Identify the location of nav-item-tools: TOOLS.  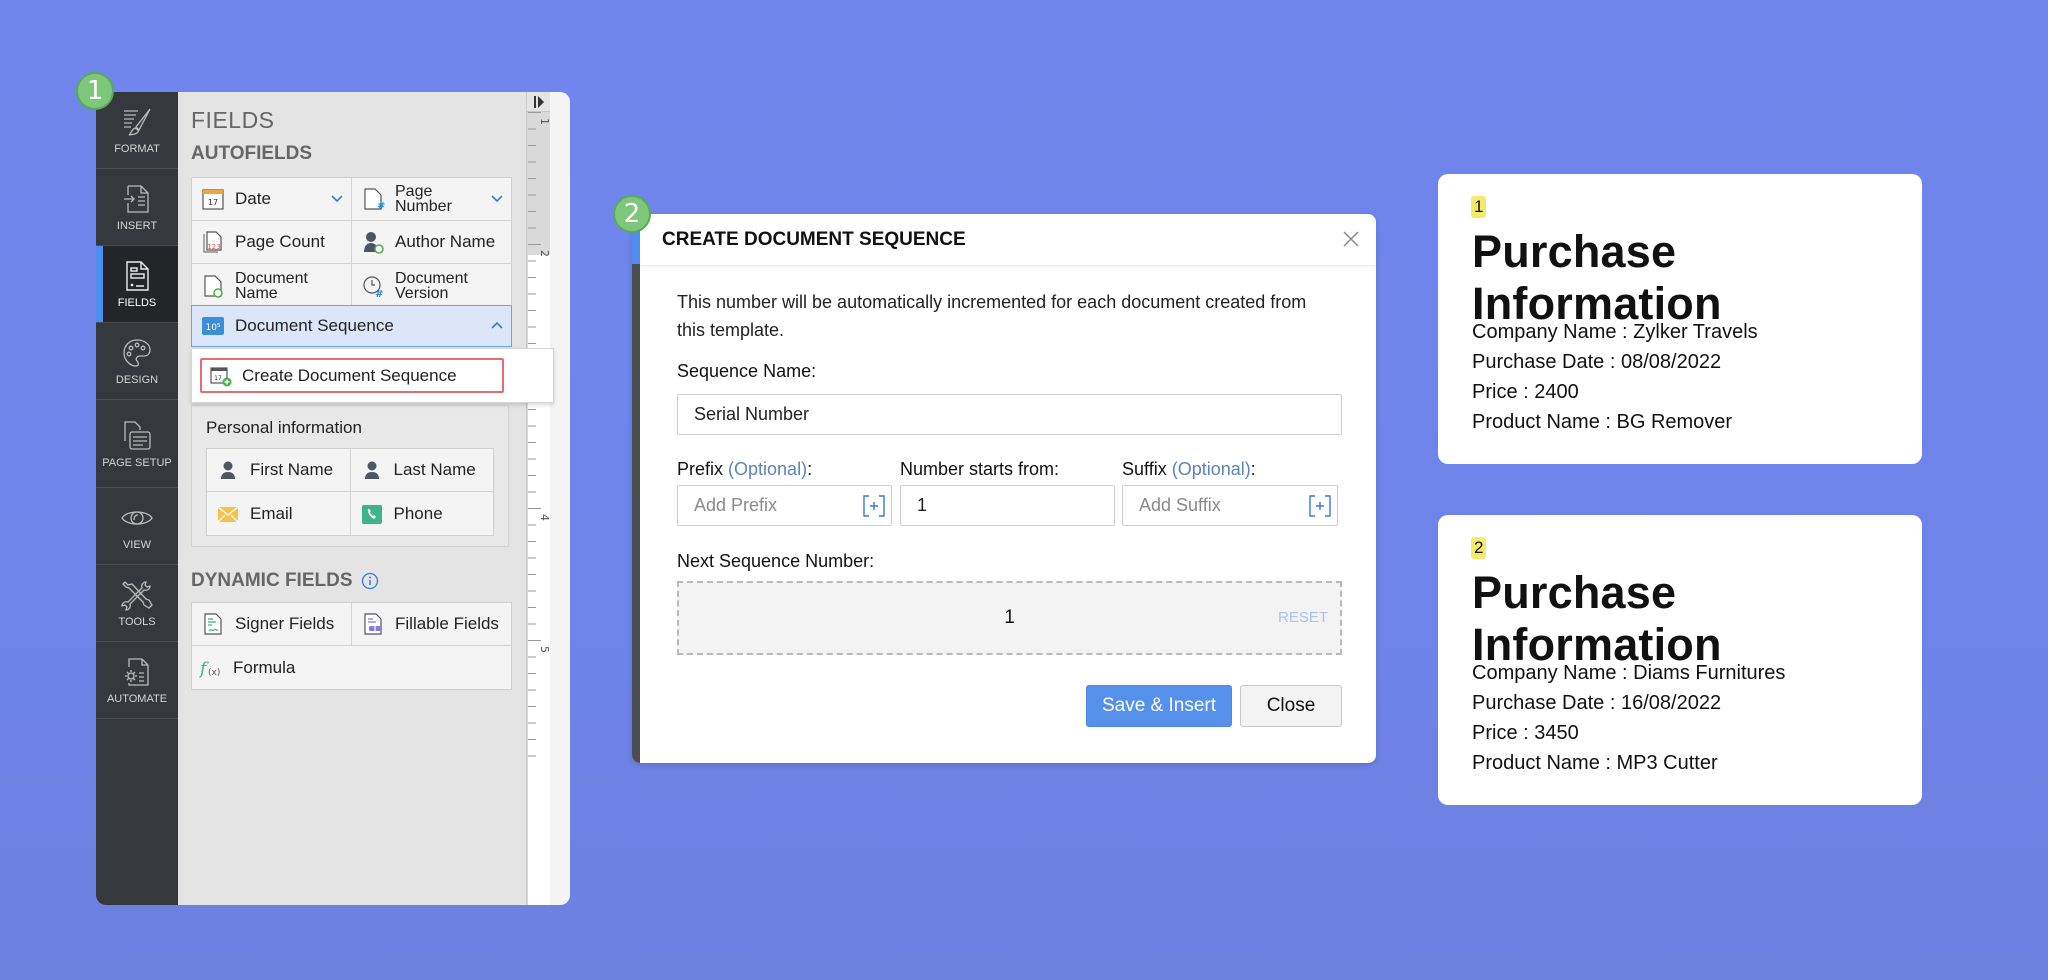
(137, 603).